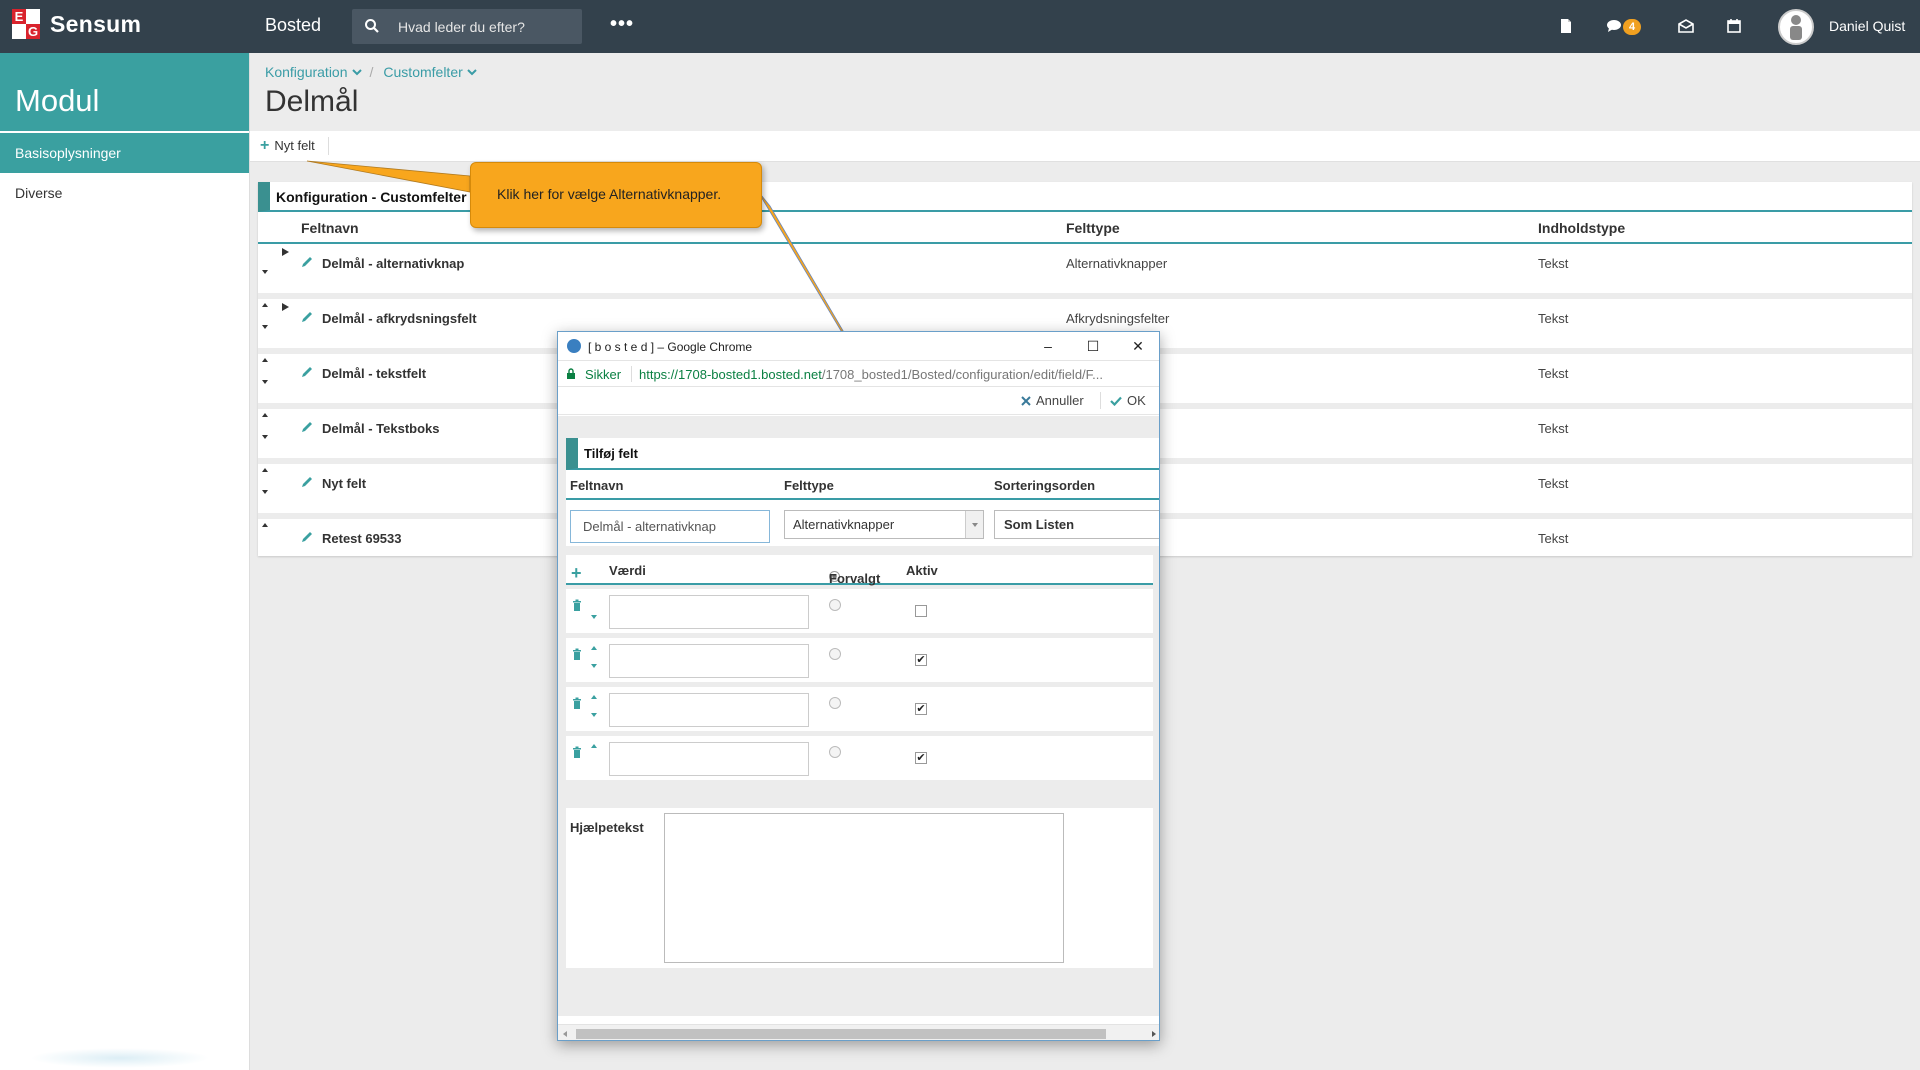 The image size is (1920, 1070). What do you see at coordinates (1076, 524) in the screenshot?
I see `sort-order-select: Som Listen` at bounding box center [1076, 524].